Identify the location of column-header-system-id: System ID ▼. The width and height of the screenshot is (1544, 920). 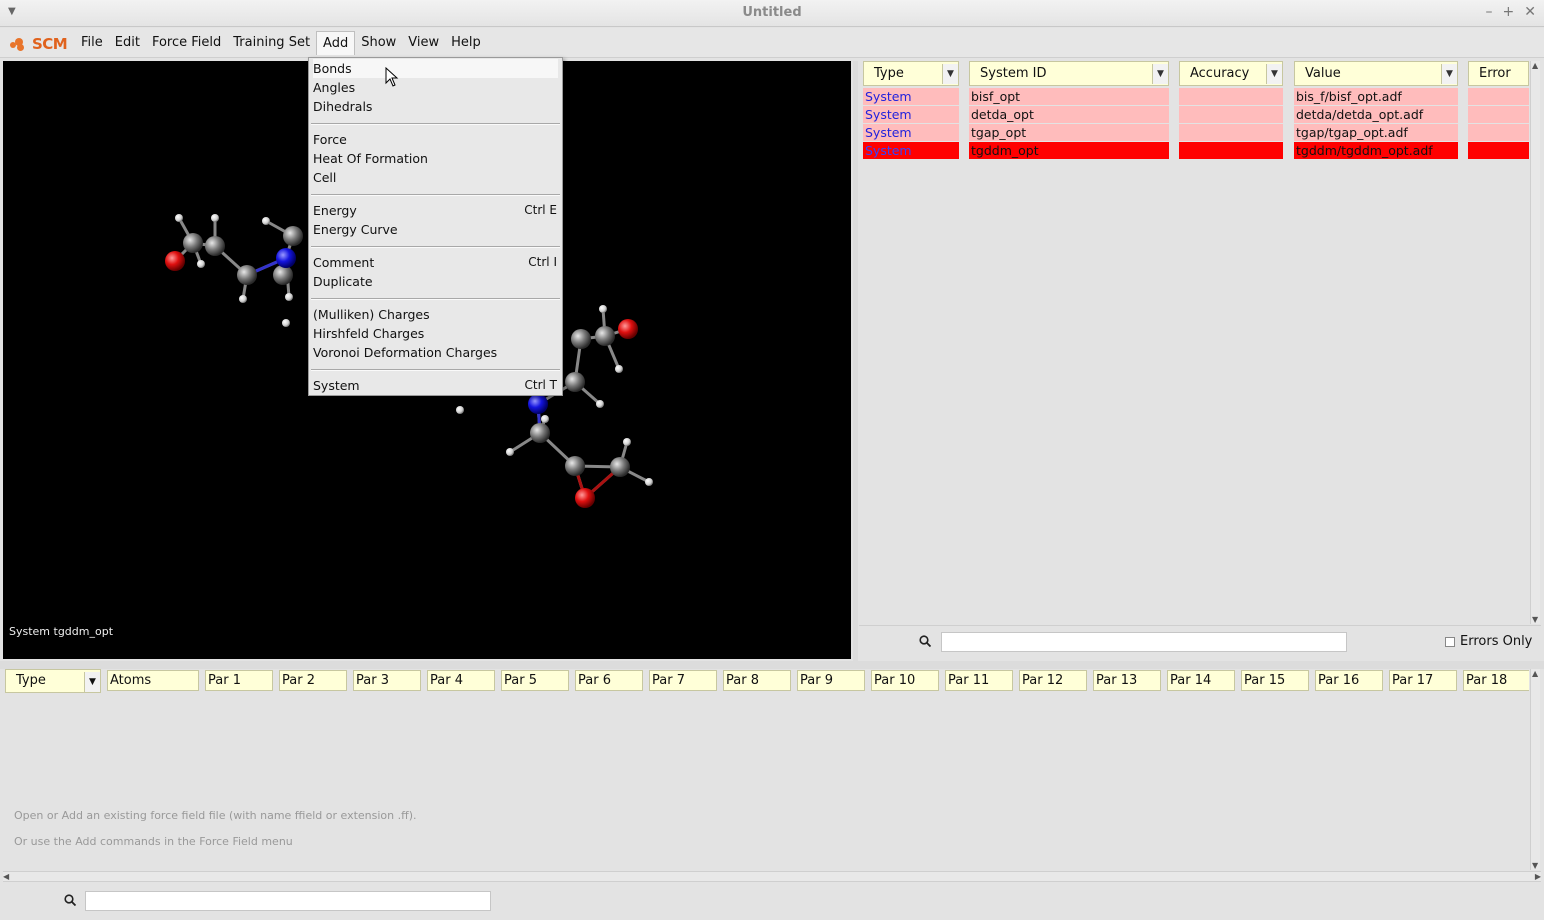
(1069, 73).